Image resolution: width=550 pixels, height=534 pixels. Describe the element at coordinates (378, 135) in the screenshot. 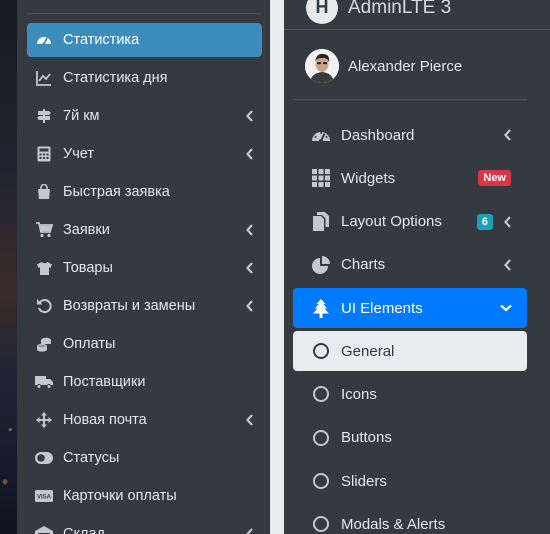

I see `nav-item-label: Dashboard` at that location.